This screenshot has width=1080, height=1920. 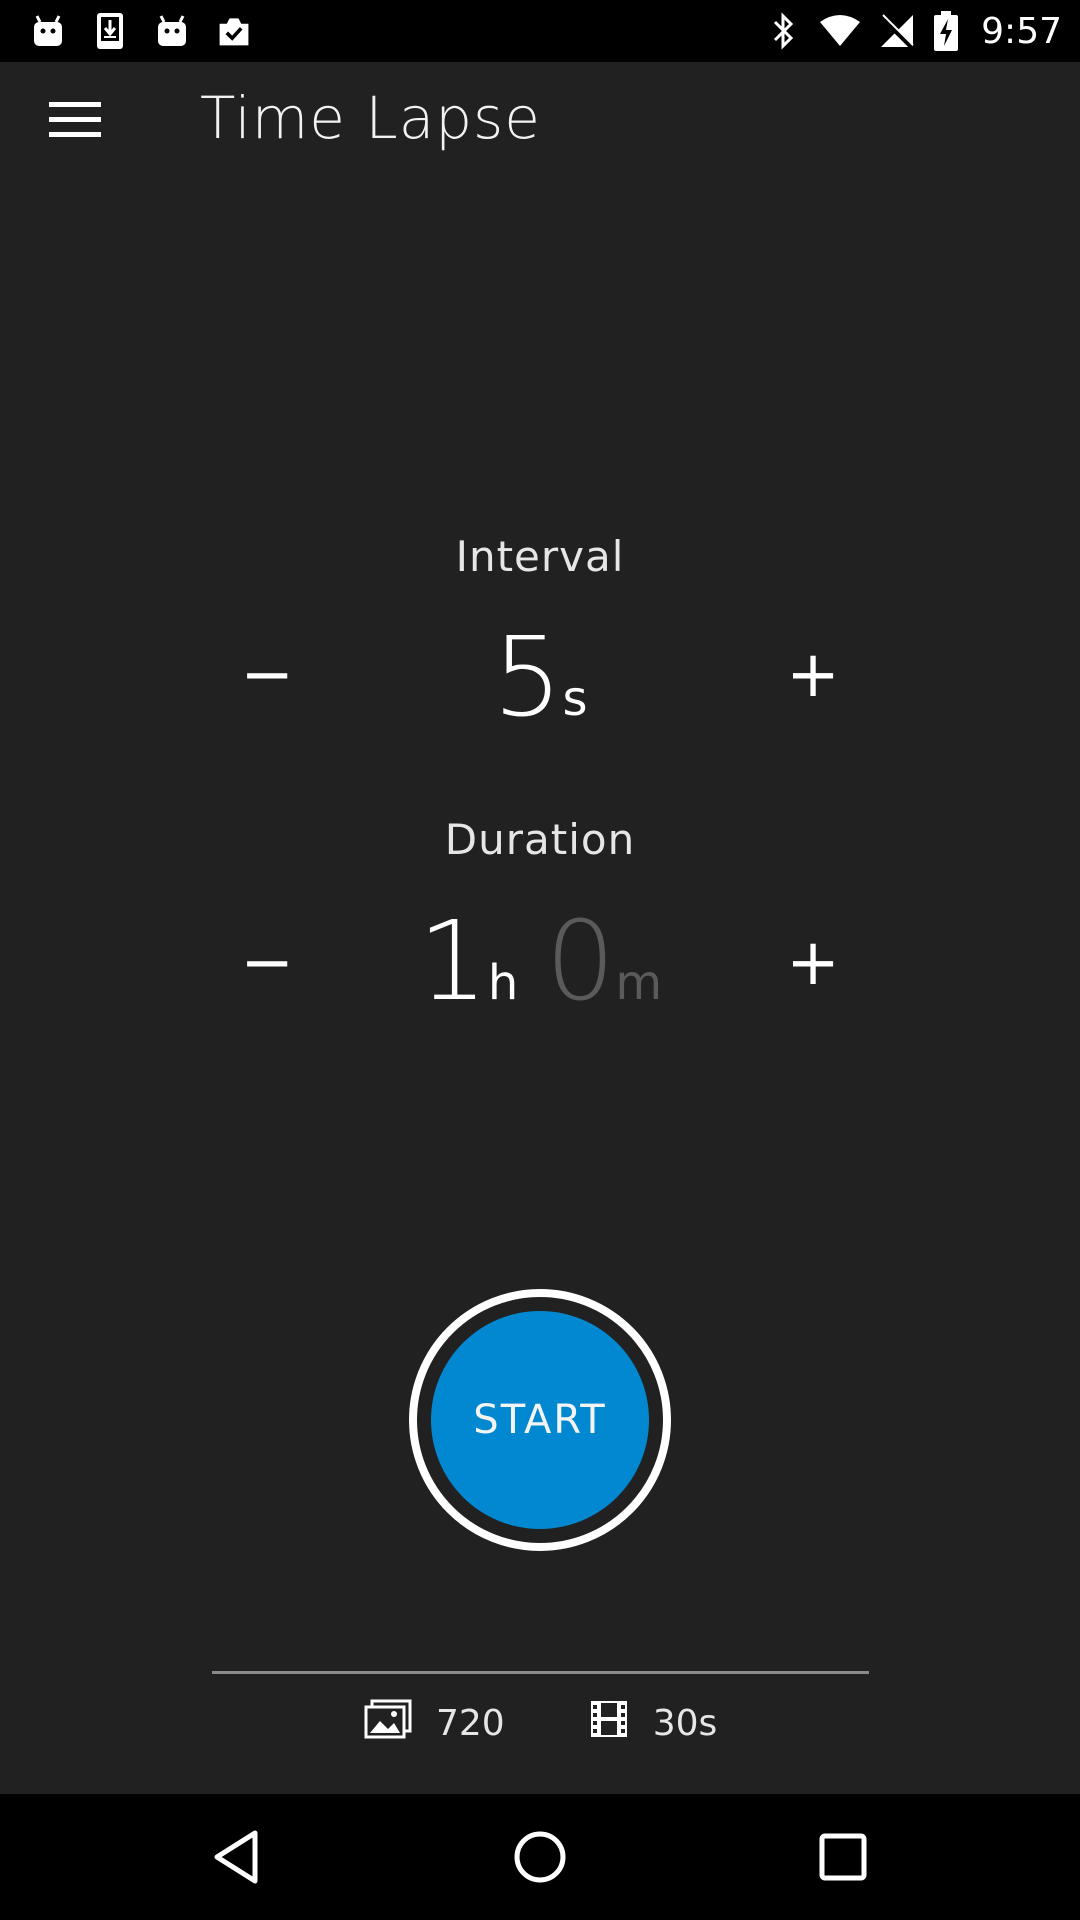 I want to click on navigation-bar, so click(x=540, y=1857).